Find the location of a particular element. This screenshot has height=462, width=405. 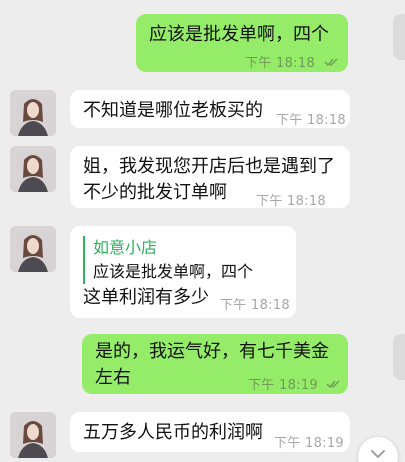

message-bubble-outgoing: 应该是批发单啊，四个 下午 18:18 is located at coordinates (242, 43).